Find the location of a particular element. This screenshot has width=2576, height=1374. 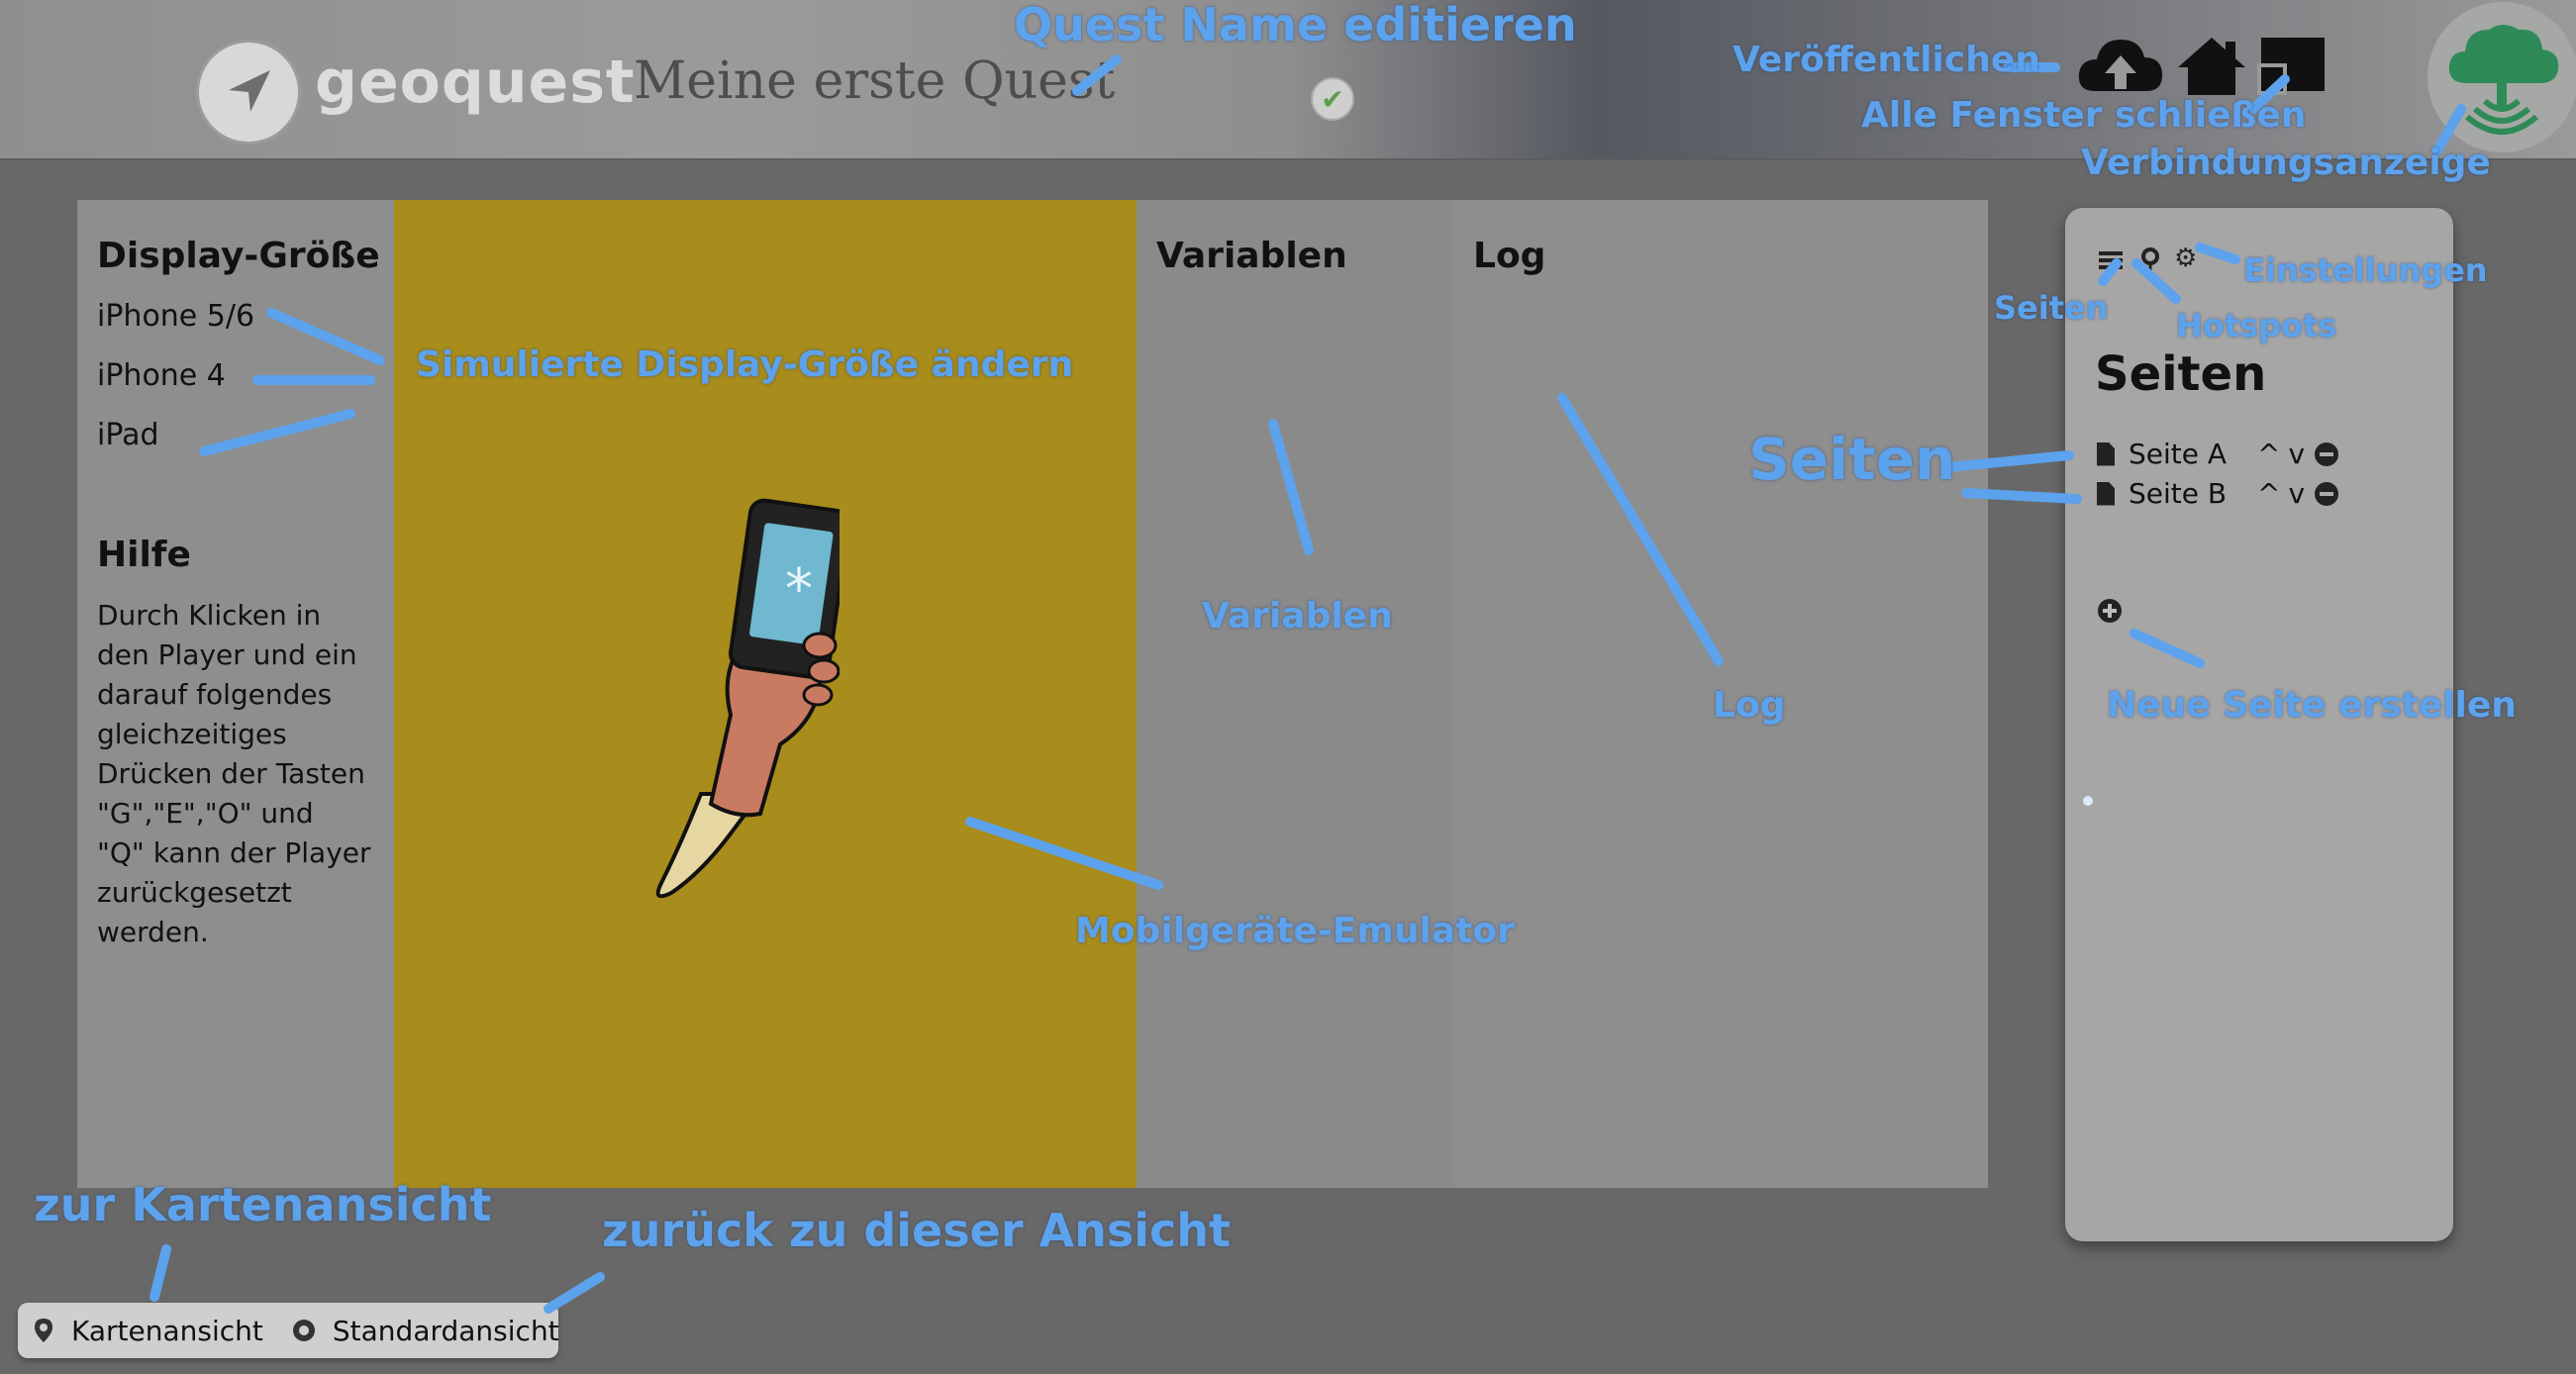

quest-title-input: Meine erste Quest is located at coordinates (875, 81).